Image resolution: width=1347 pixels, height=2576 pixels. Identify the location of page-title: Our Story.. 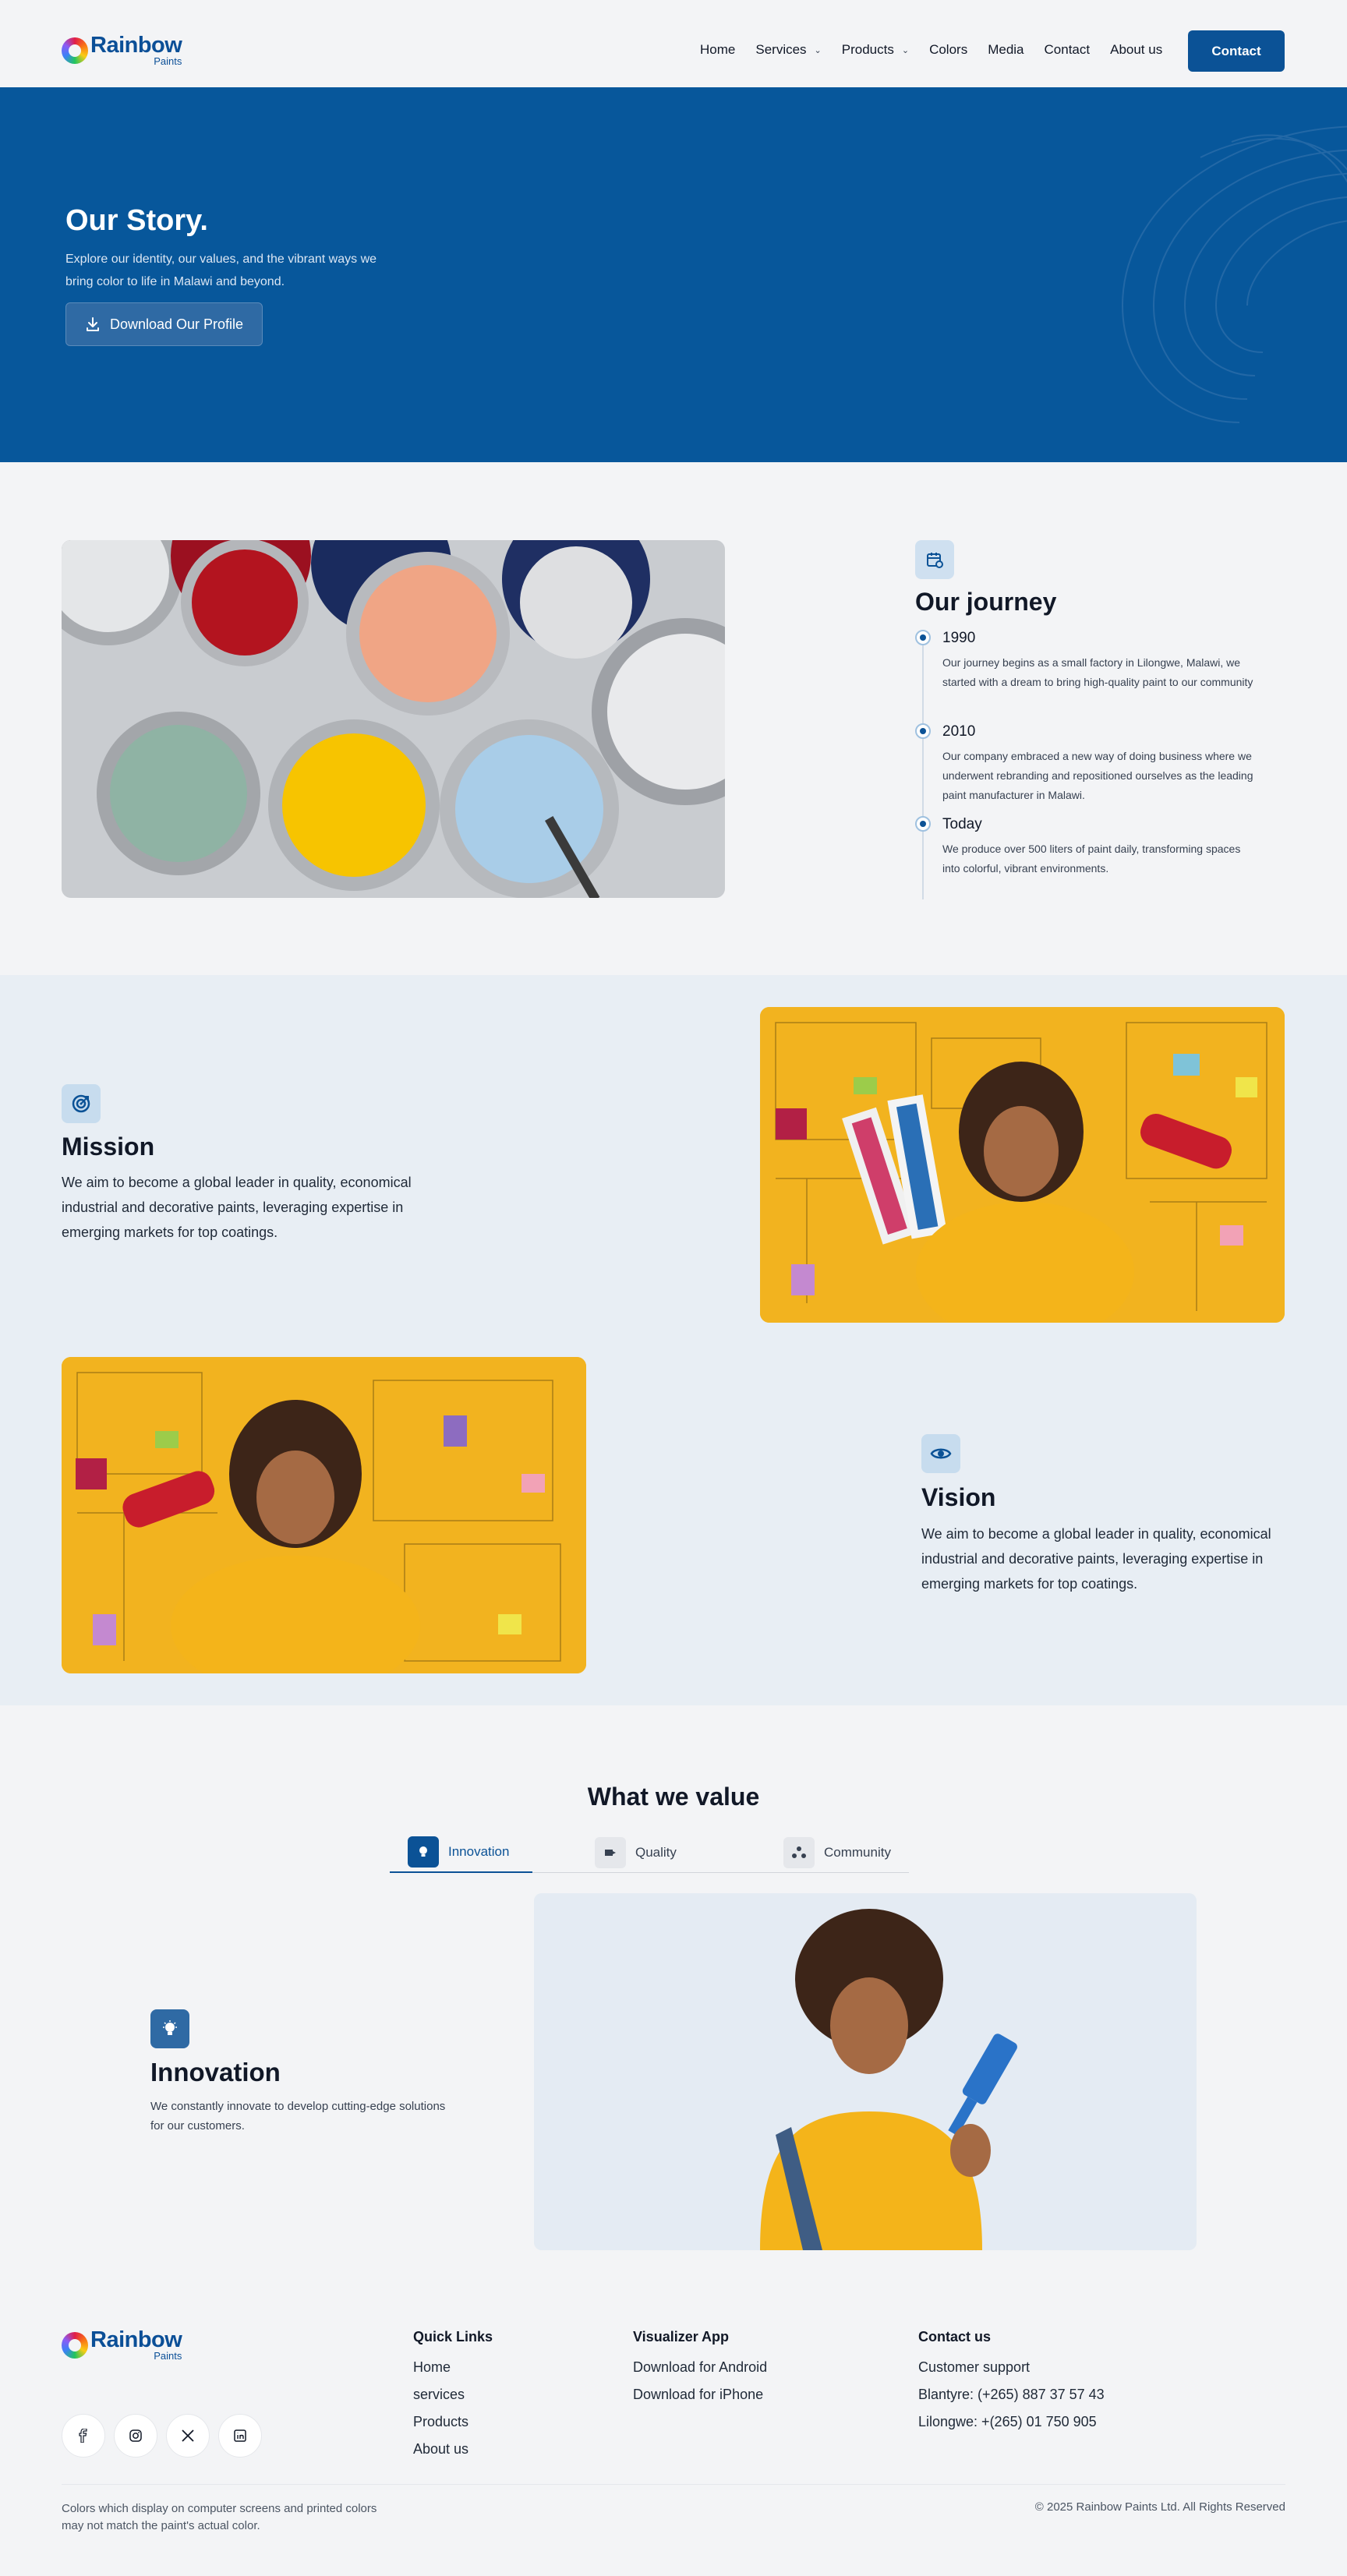
(136, 220).